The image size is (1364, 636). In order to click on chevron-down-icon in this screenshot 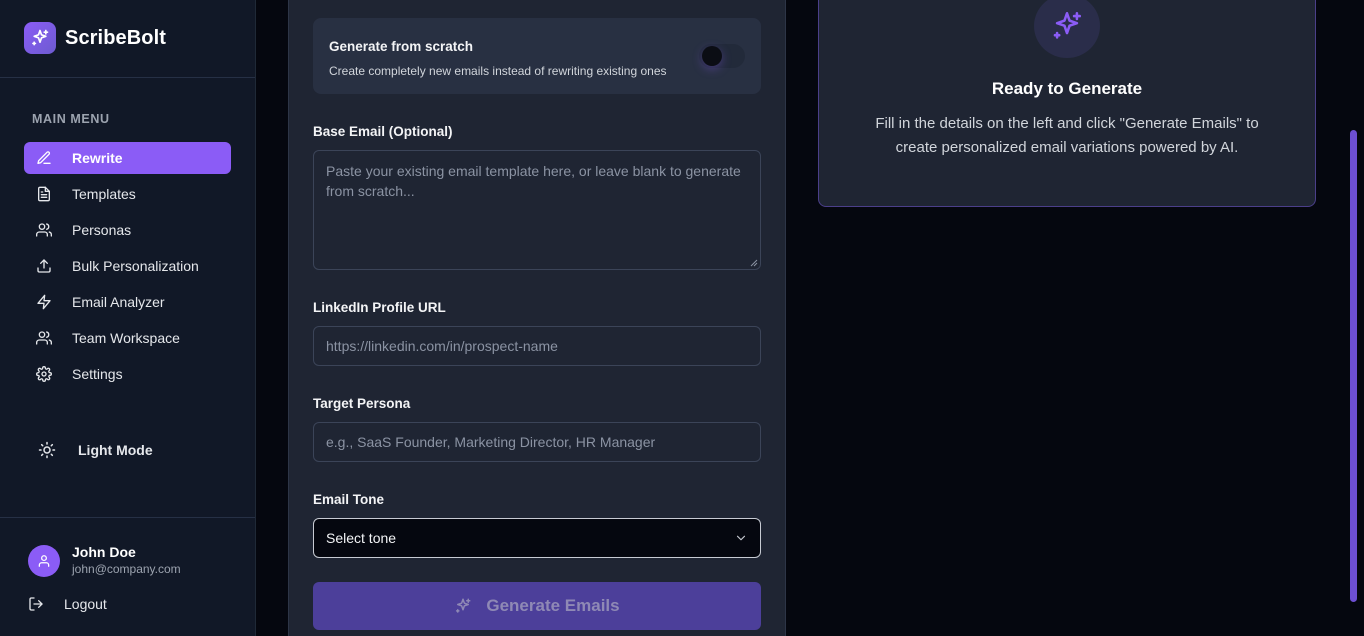, I will do `click(741, 538)`.